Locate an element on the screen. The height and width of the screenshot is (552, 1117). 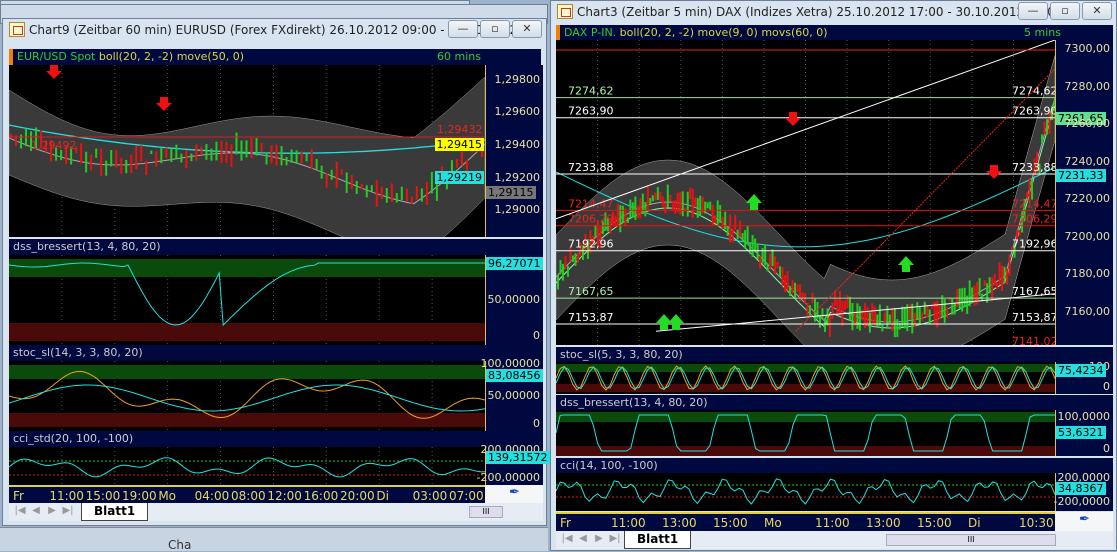
axis-tick-label: -200,00000 is located at coordinates (508, 477).